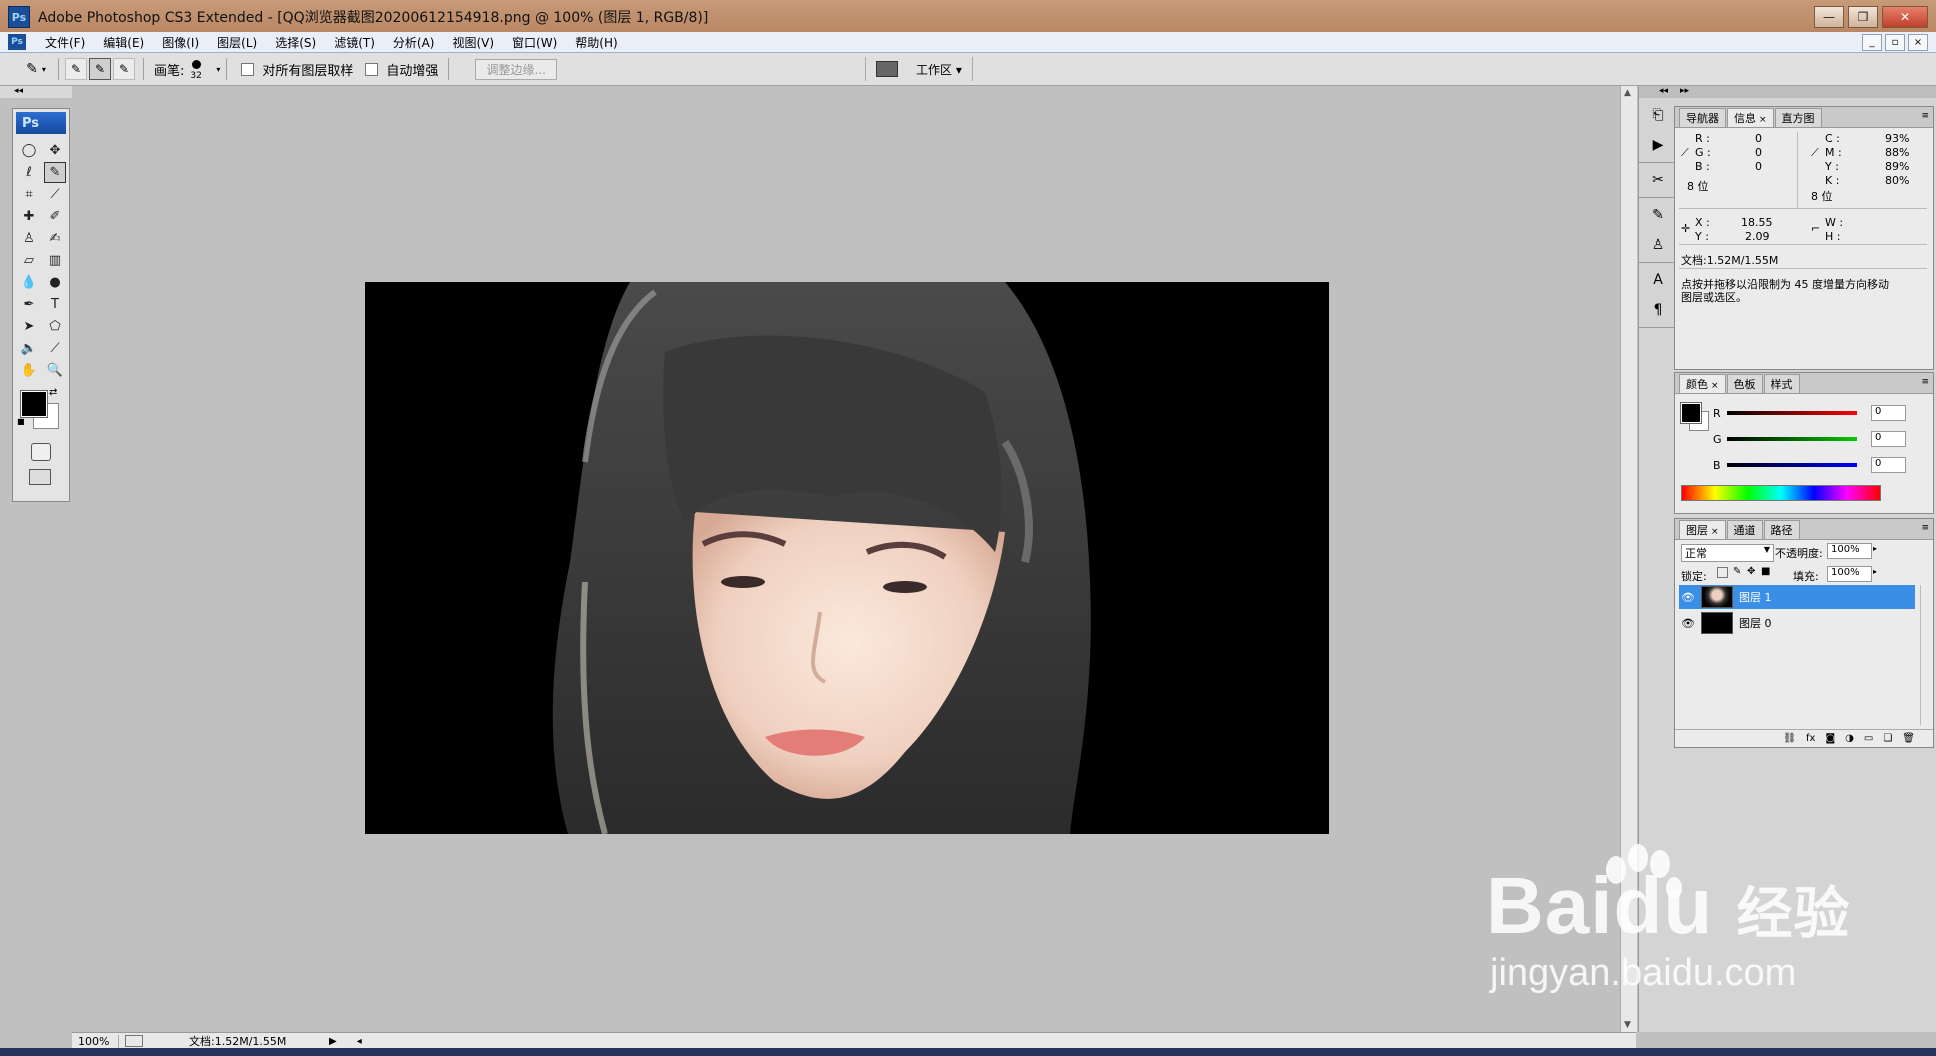 This screenshot has width=1936, height=1056. I want to click on brush-tool-icon: ✐, so click(55, 216).